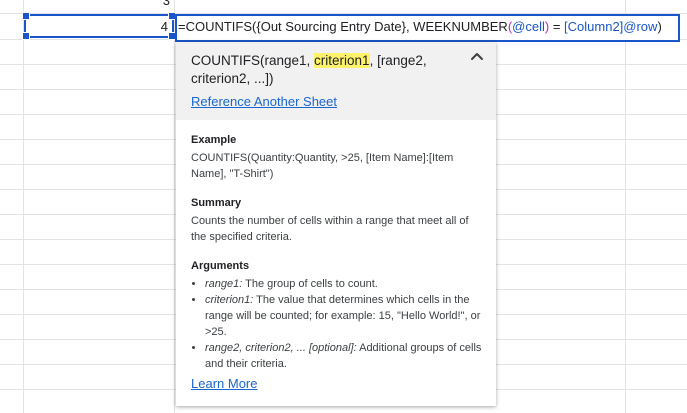  I want to click on reference-another-sheet-link: Reference Another Sheet, so click(336, 101).